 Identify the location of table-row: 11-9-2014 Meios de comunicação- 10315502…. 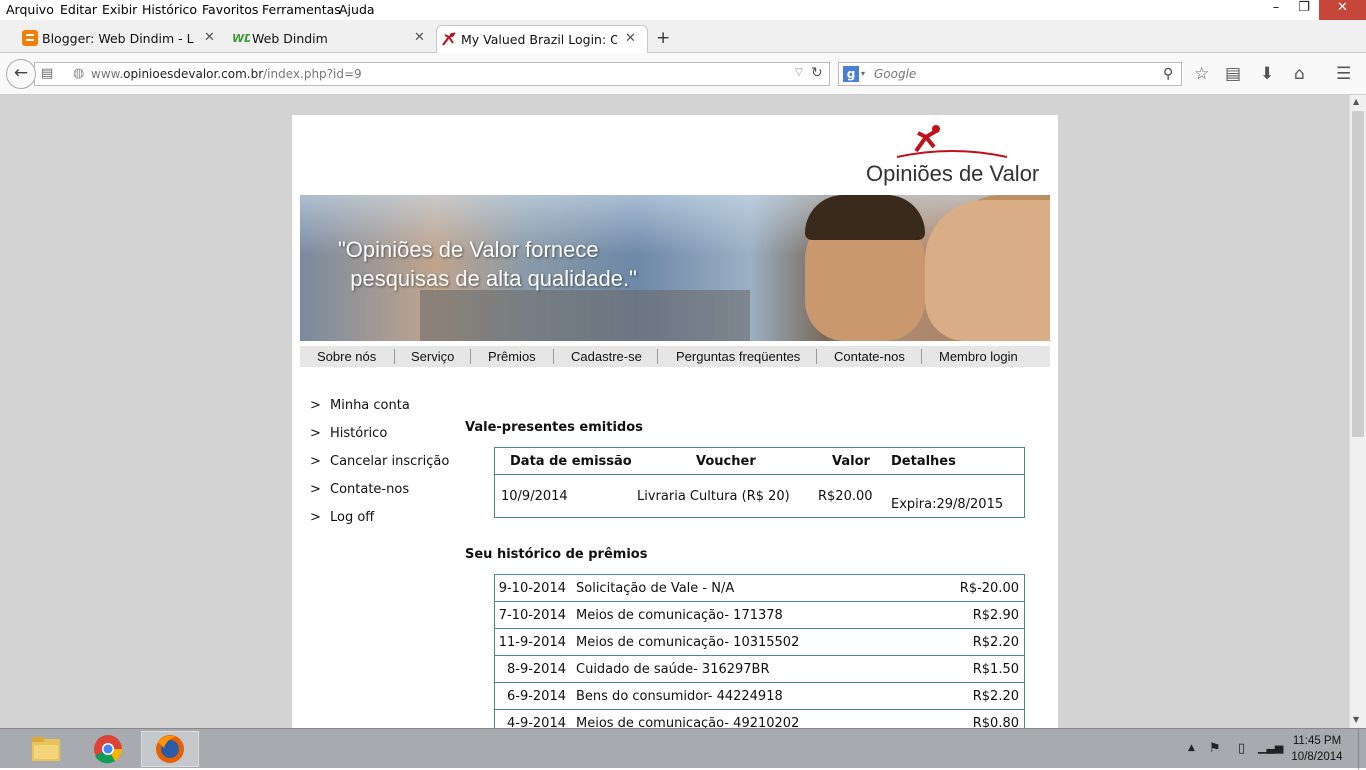
(759, 642).